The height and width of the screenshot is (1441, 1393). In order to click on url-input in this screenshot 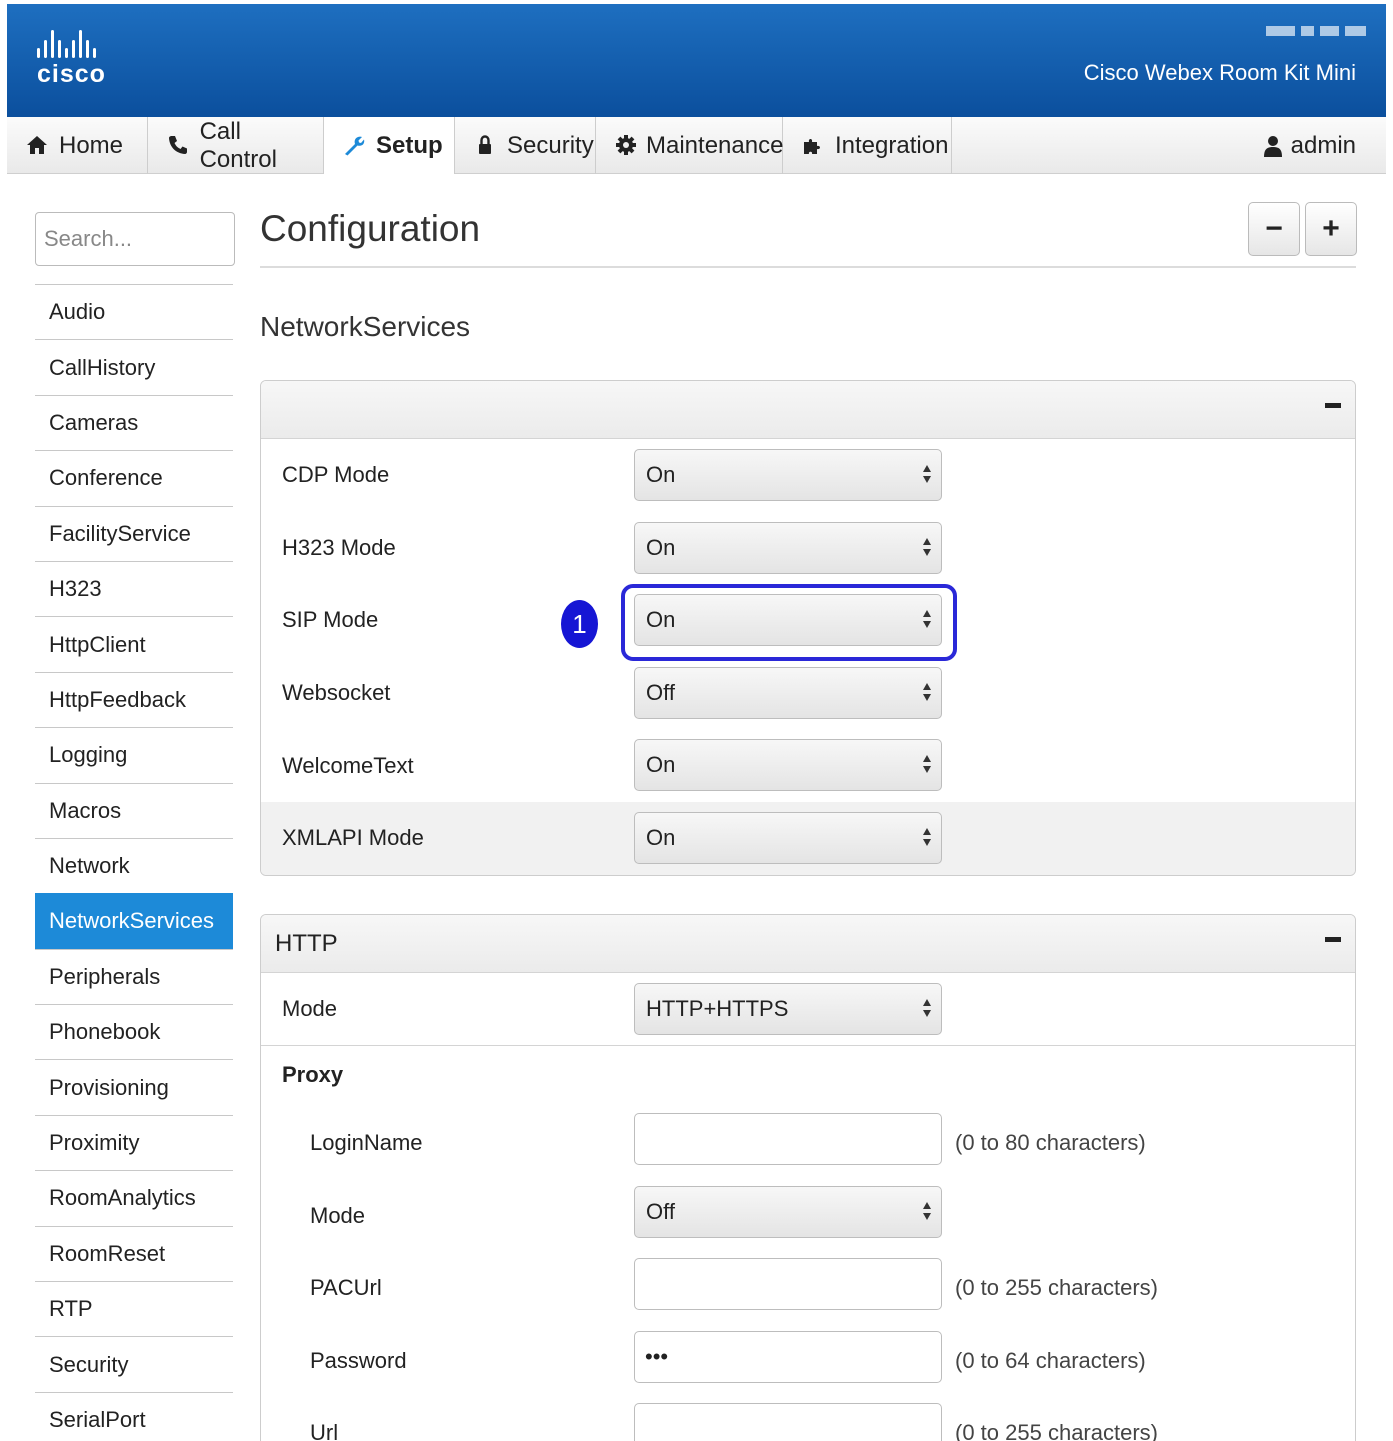, I will do `click(788, 1422)`.